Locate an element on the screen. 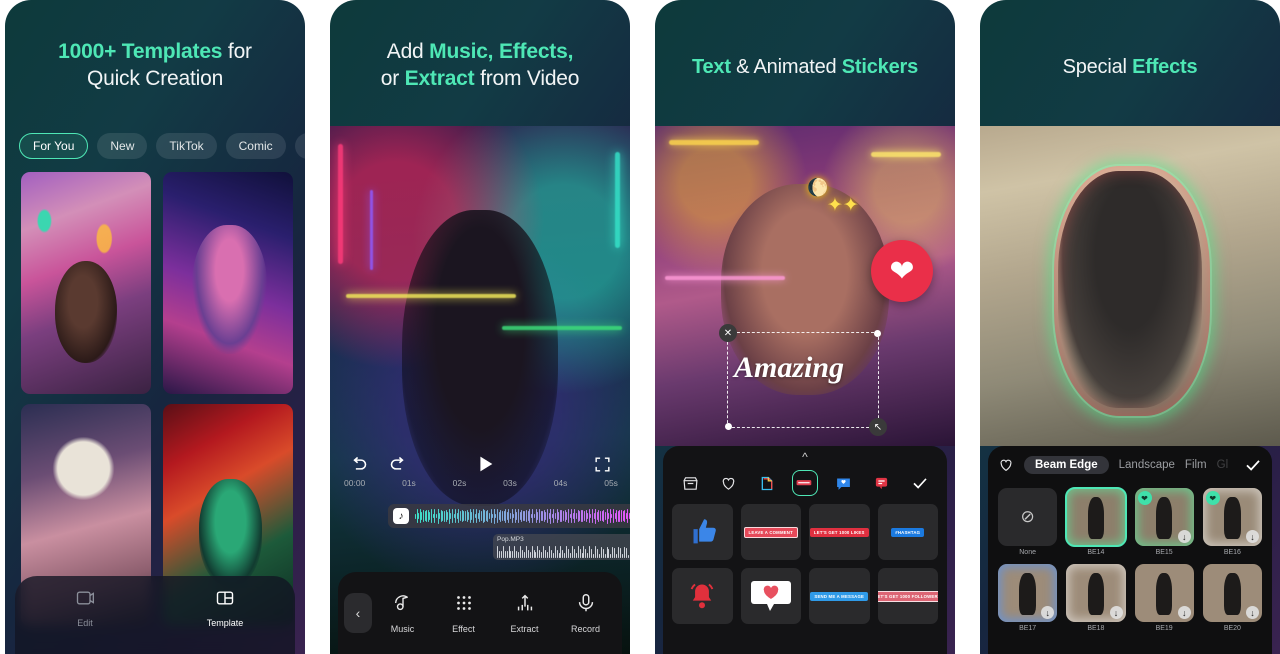 This screenshot has height=654, width=1280. panel-expand-chevron-icon: ^ is located at coordinates (805, 455).